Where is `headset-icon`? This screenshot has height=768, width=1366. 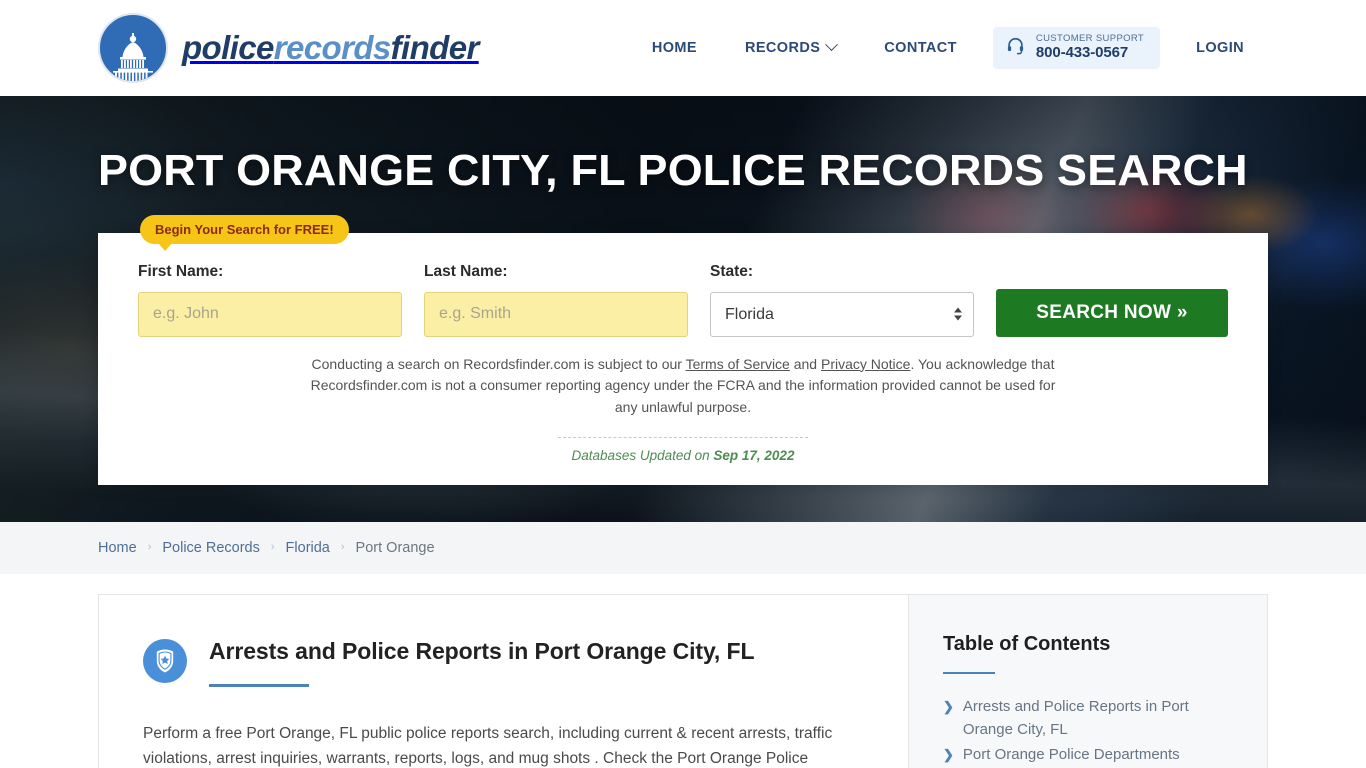 headset-icon is located at coordinates (1015, 48).